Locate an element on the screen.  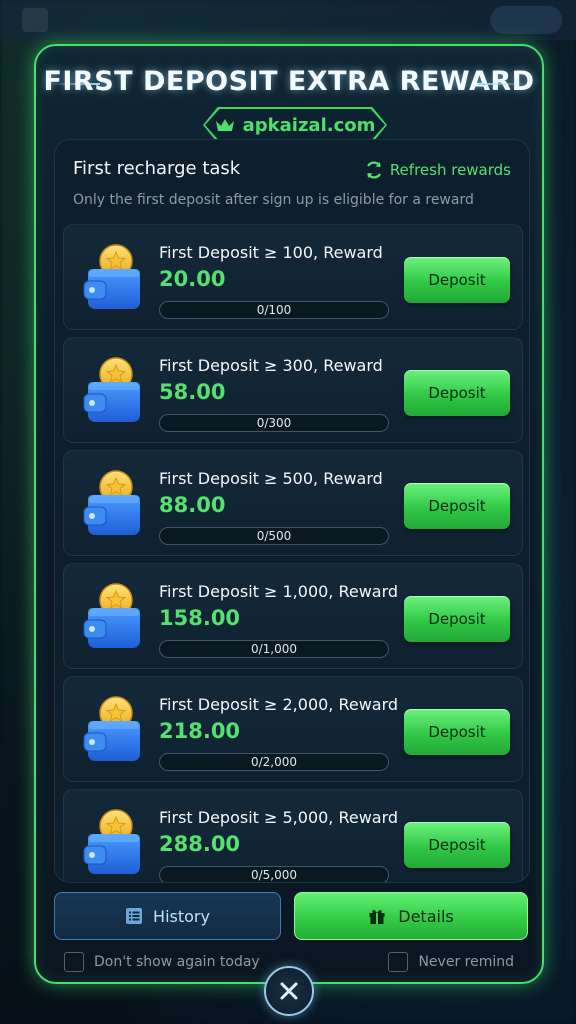
task-progress-bar: 0/1,000 is located at coordinates (274, 649).